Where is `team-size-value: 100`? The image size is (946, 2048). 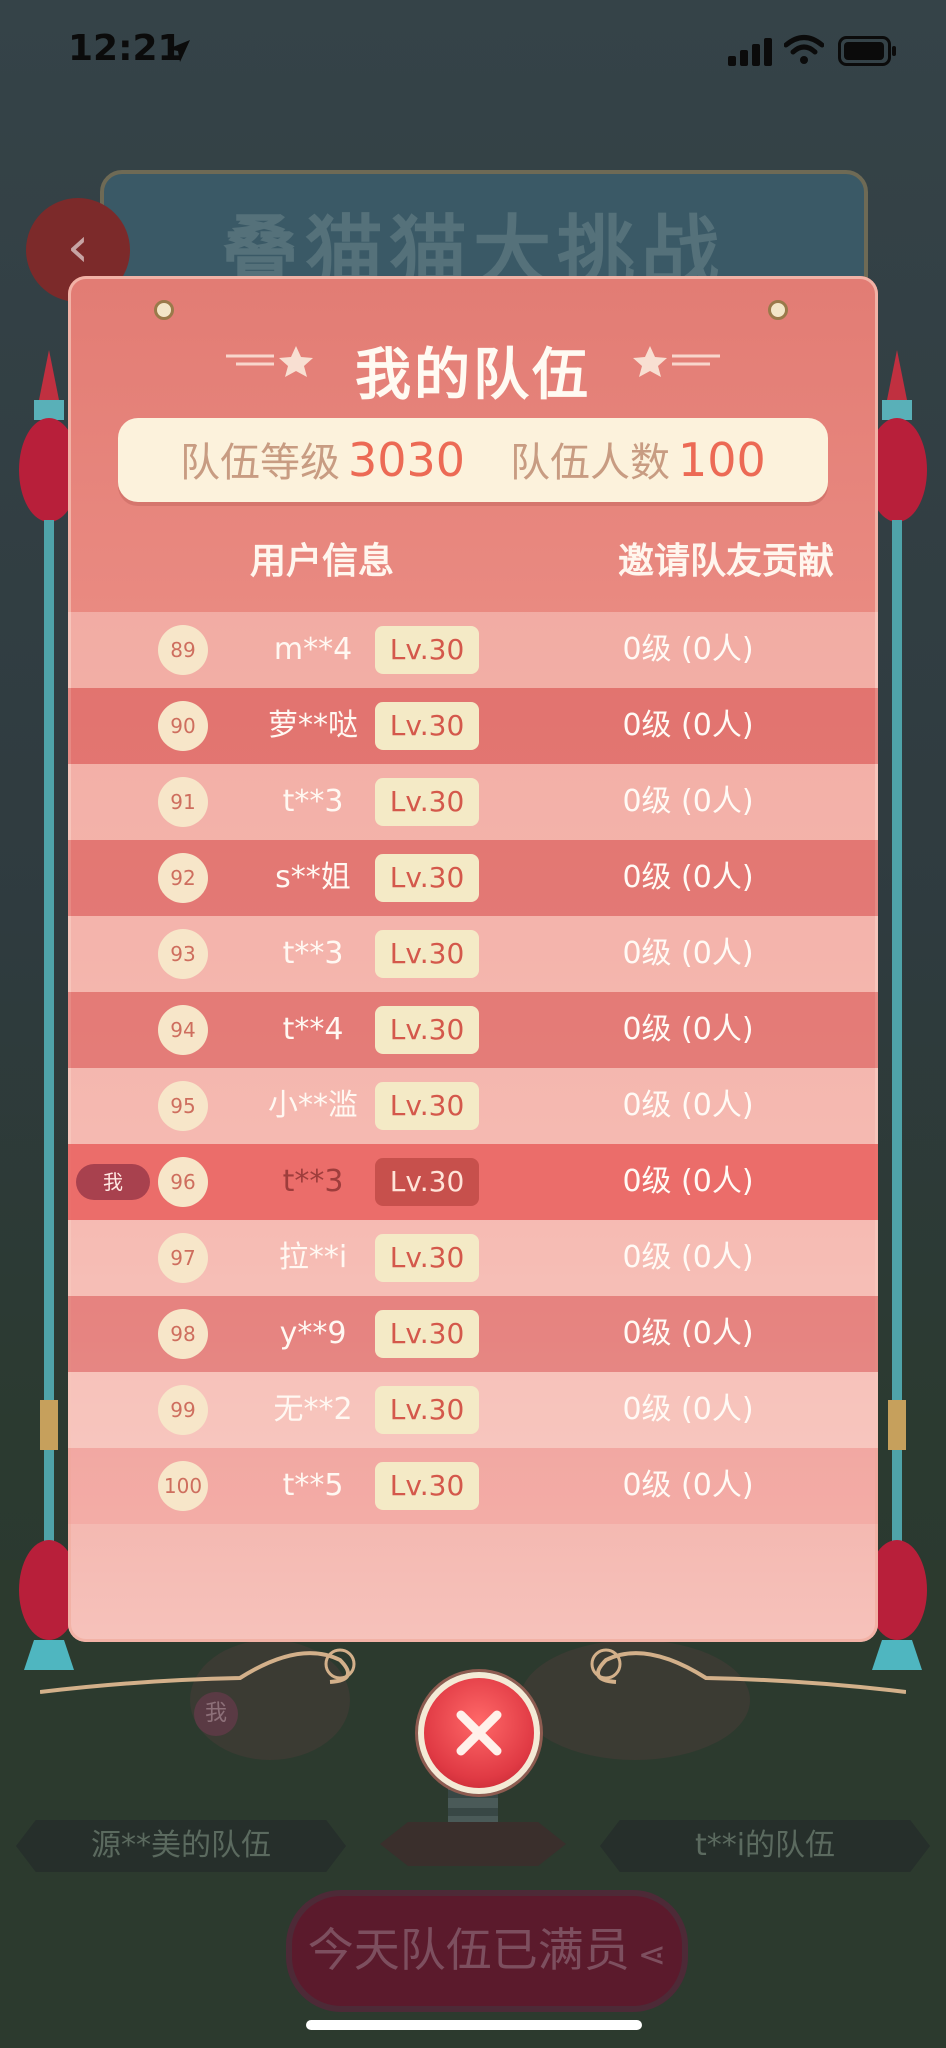 team-size-value: 100 is located at coordinates (722, 460).